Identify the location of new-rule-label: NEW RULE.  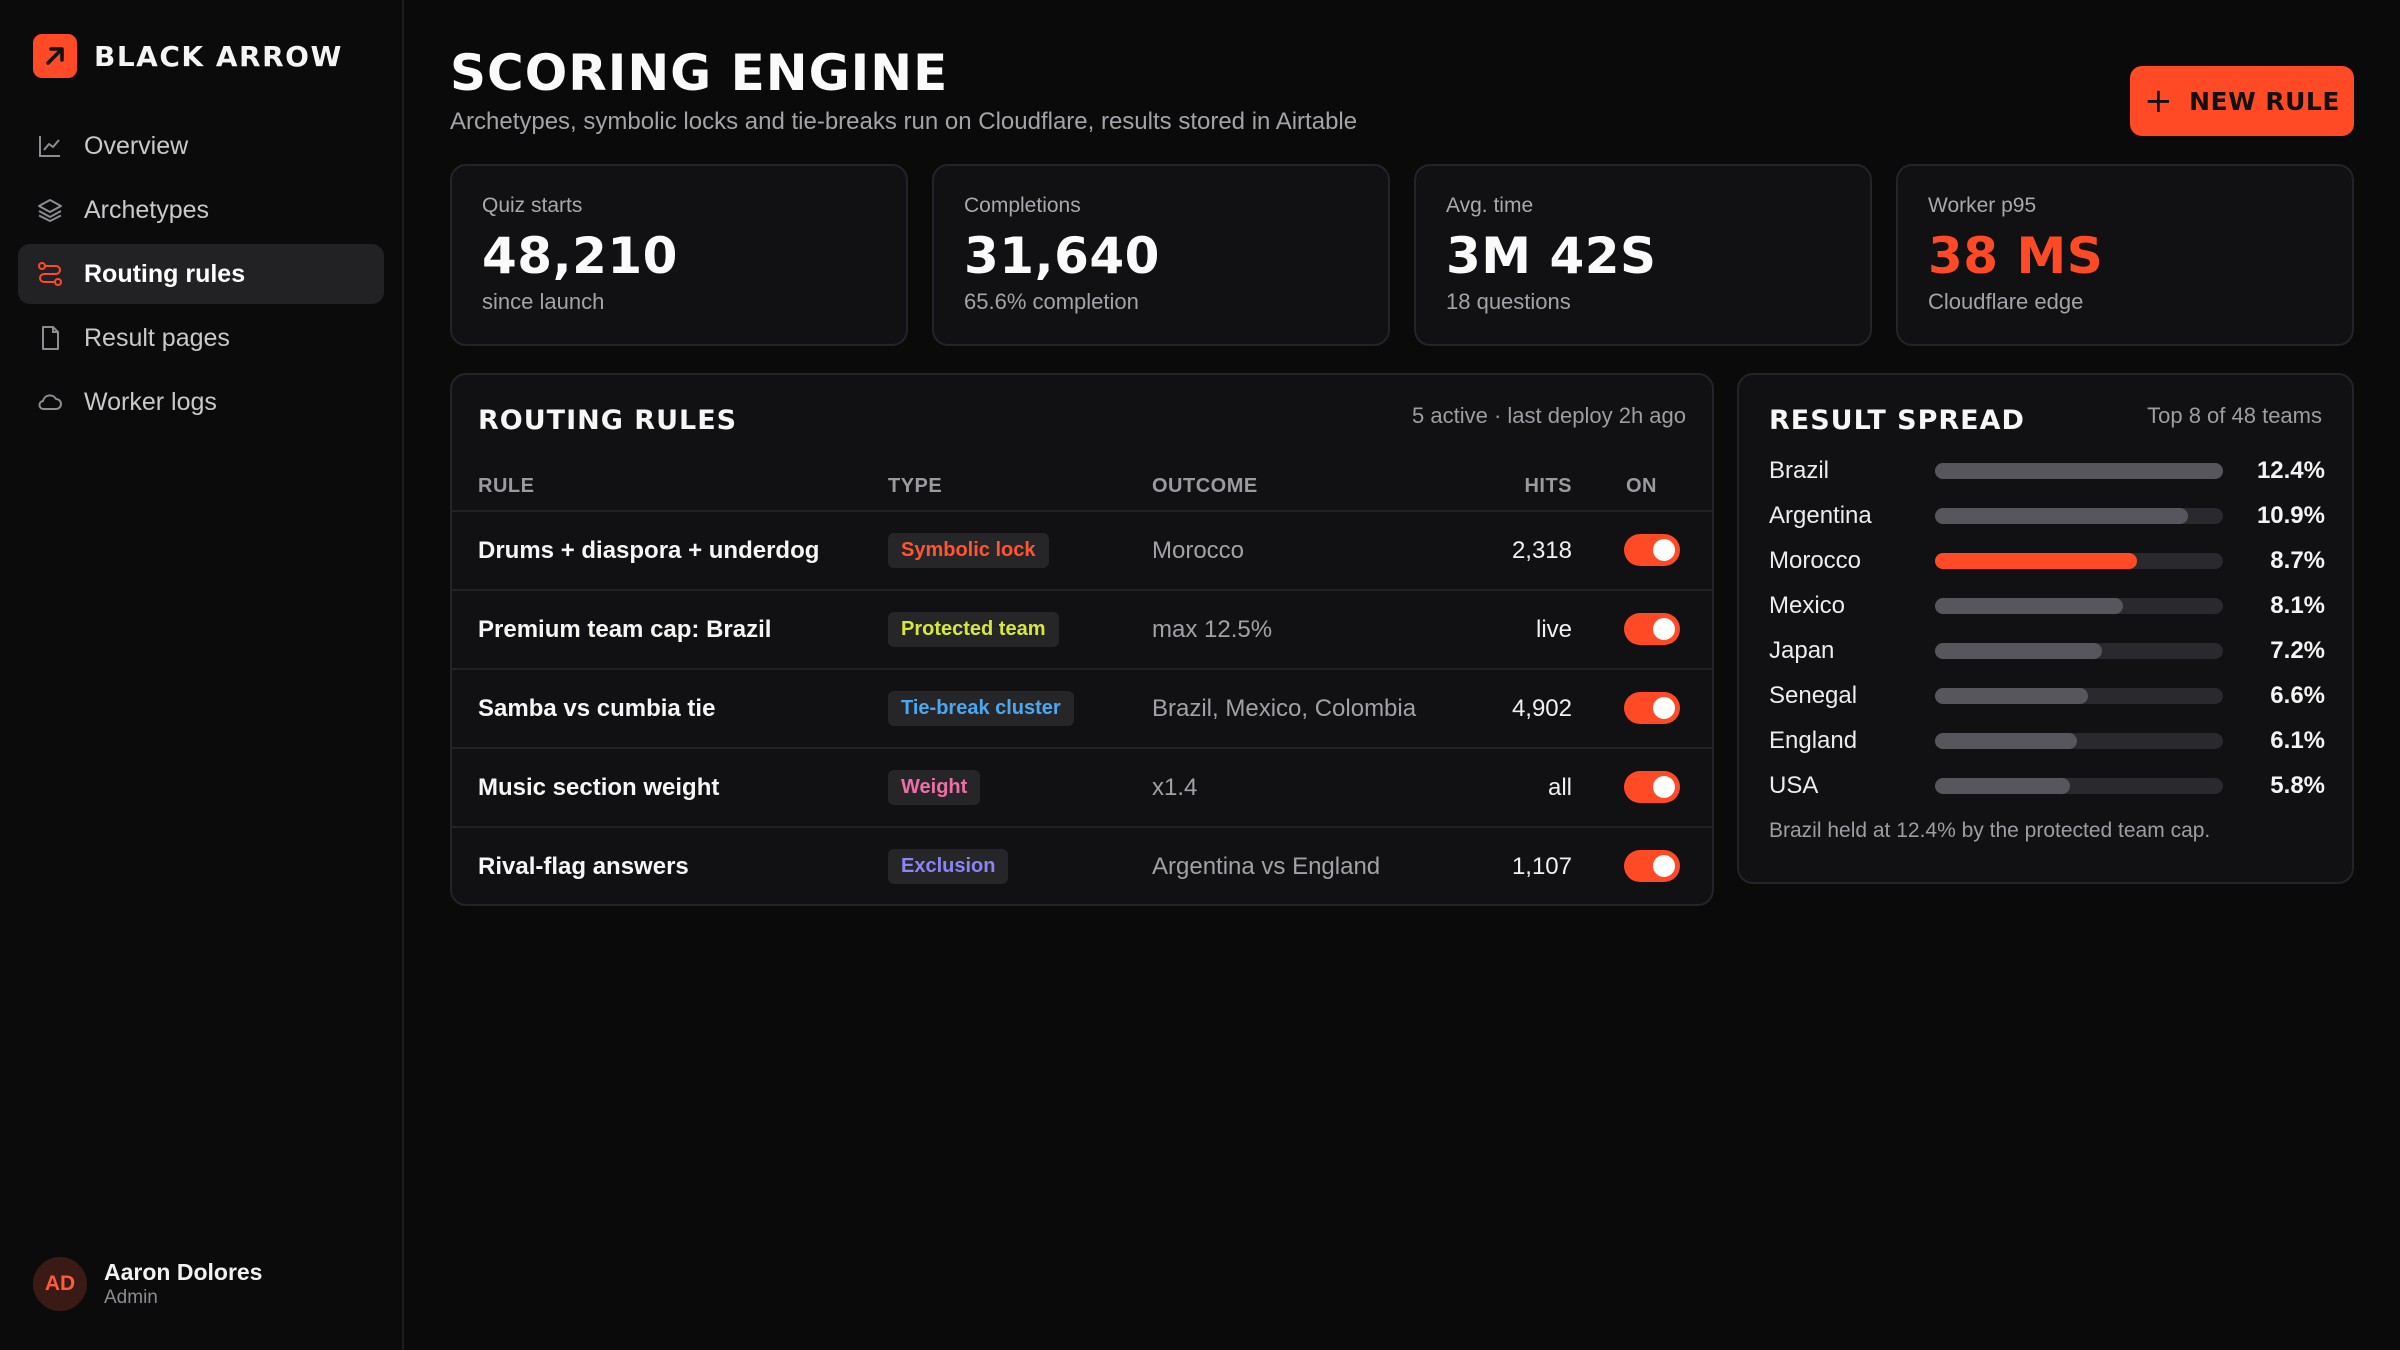
(2264, 101).